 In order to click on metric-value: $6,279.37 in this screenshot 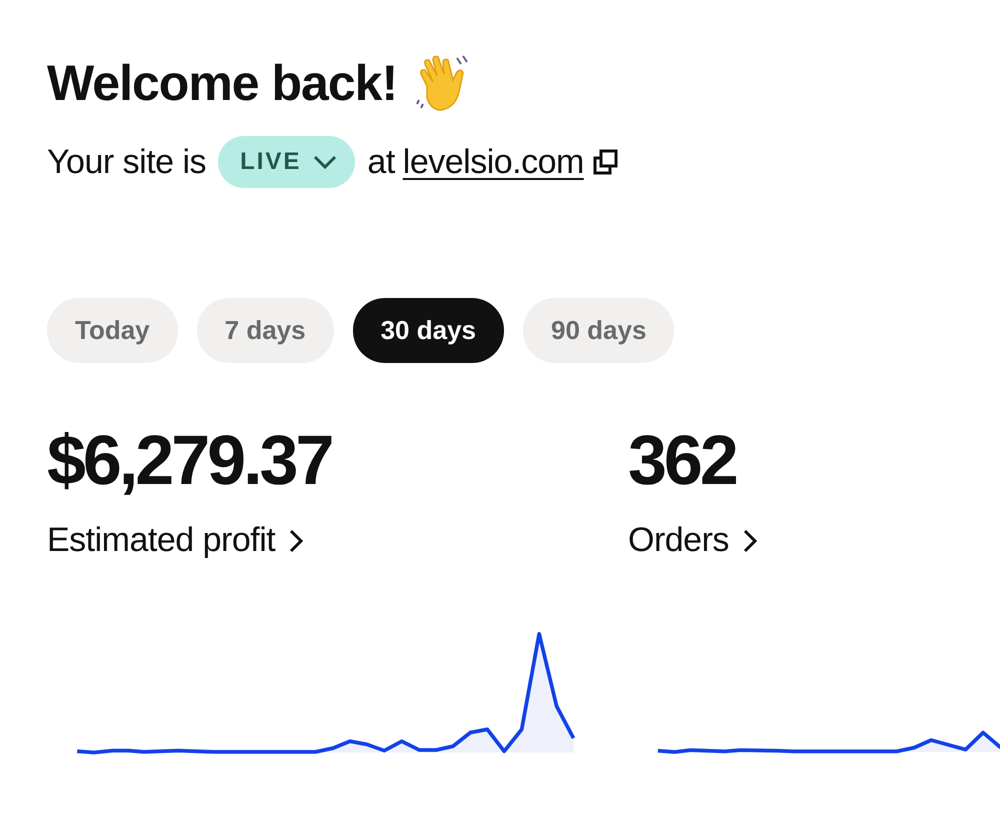, I will do `click(189, 460)`.